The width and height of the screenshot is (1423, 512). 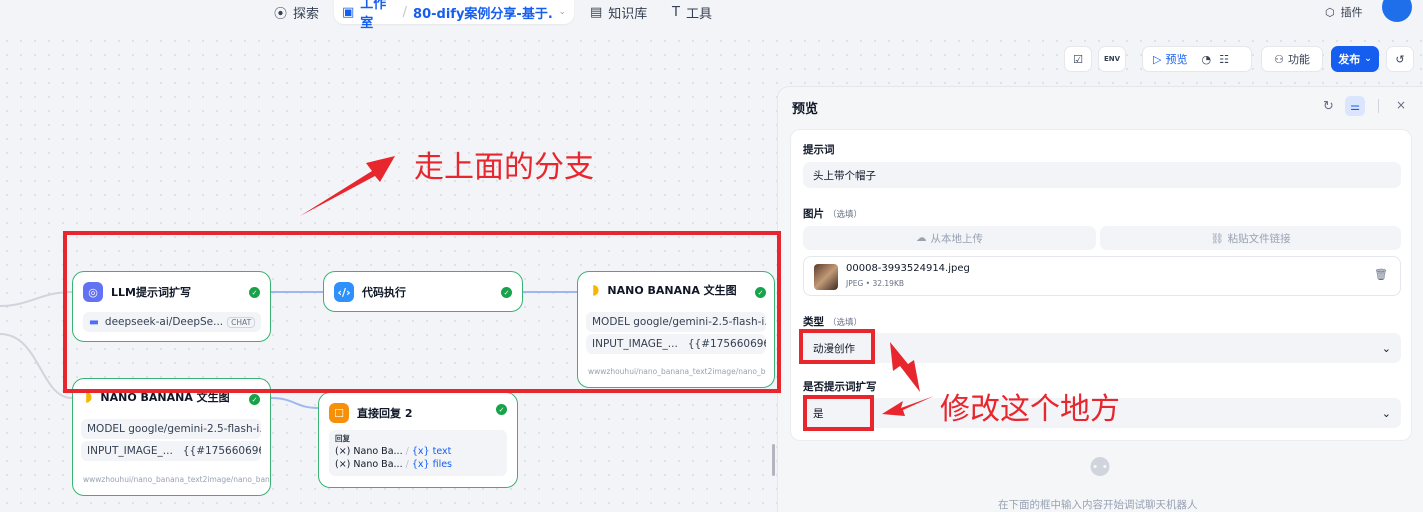 What do you see at coordinates (1259, 238) in the screenshot?
I see `paste-link-label: 粘贴文件链接` at bounding box center [1259, 238].